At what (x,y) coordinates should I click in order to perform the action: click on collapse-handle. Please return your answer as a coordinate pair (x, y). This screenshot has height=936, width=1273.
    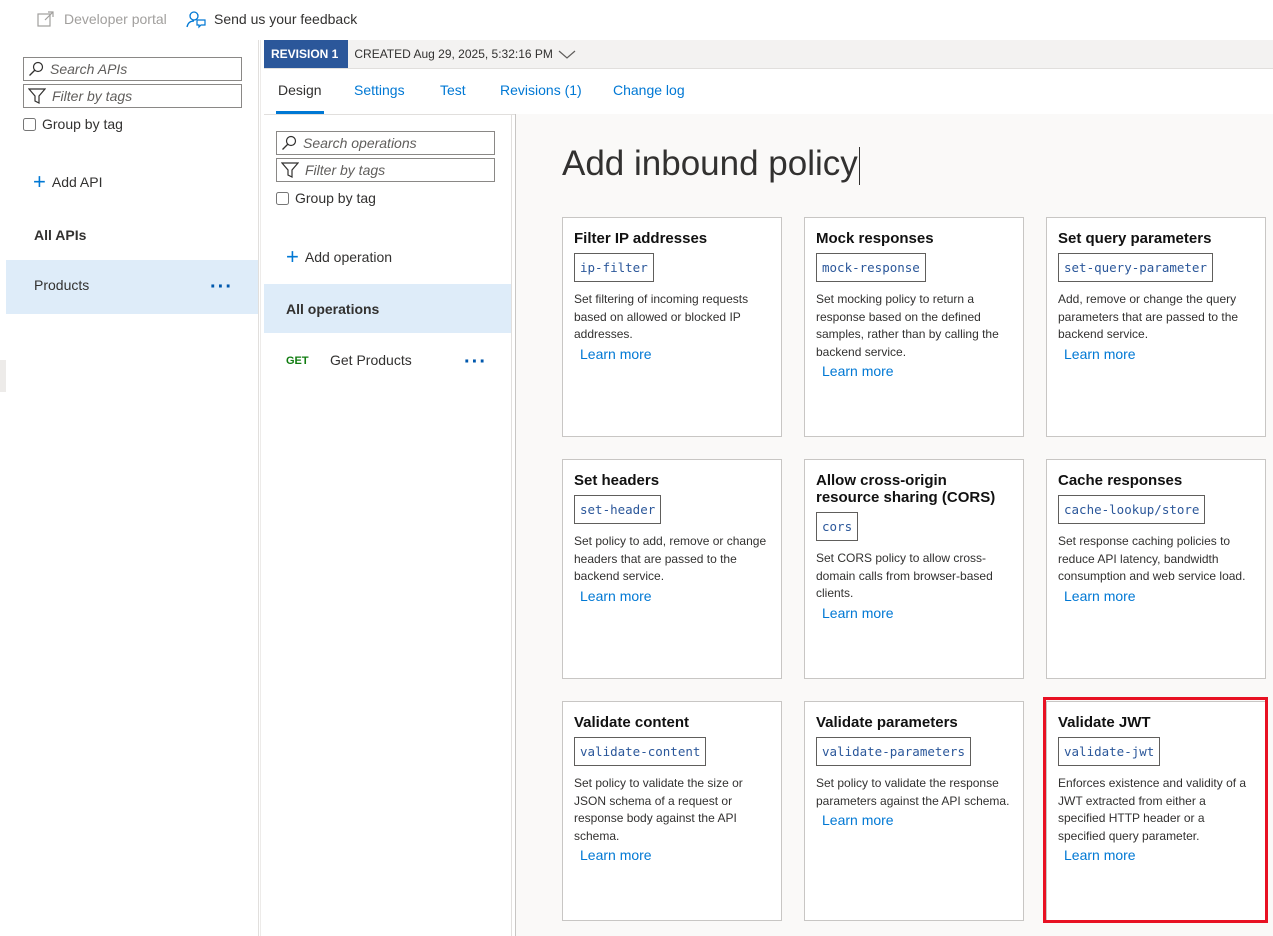
    Looking at the image, I should click on (3, 376).